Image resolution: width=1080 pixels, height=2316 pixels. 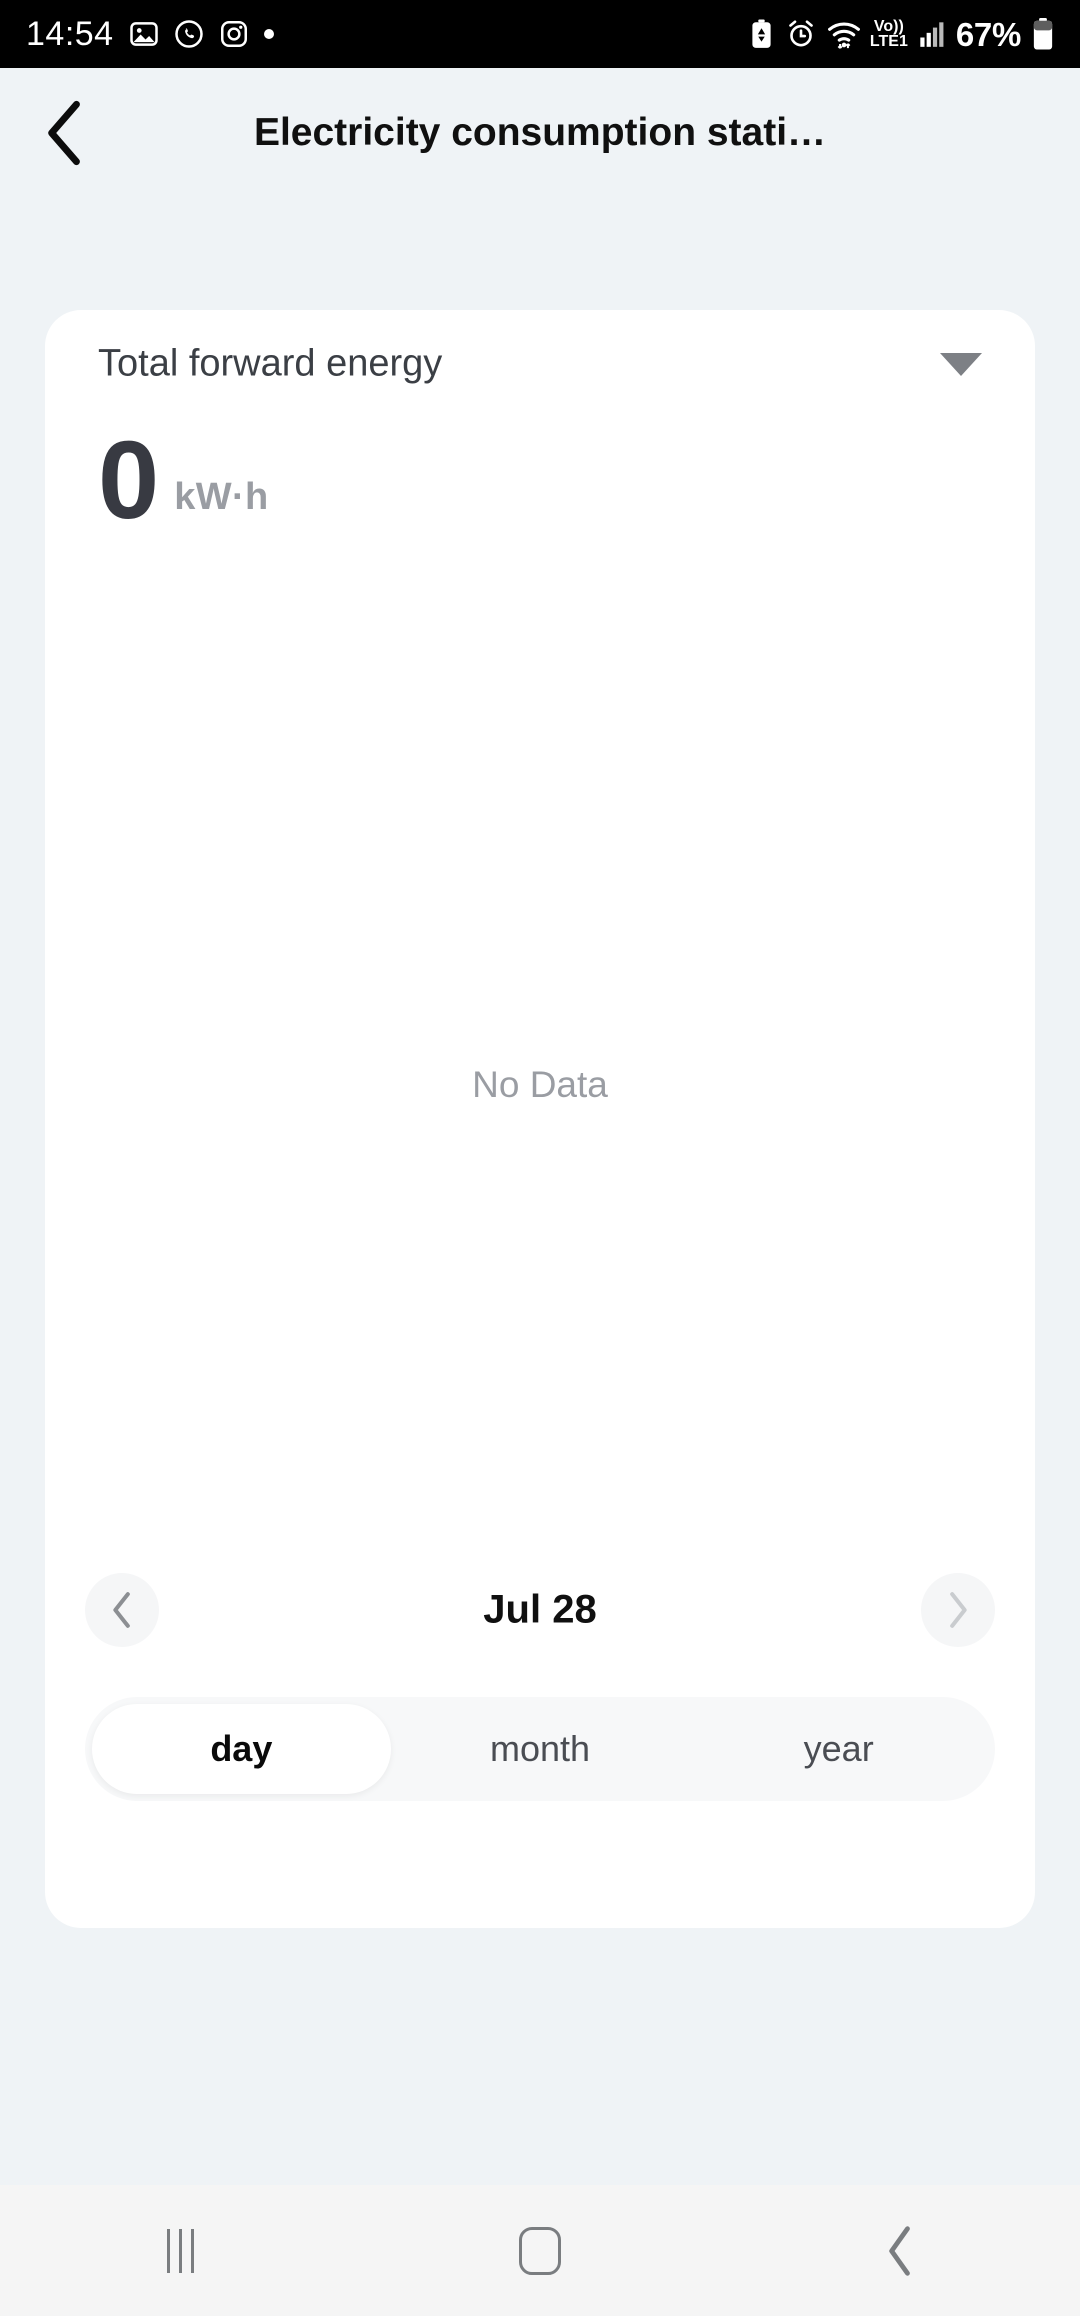 I want to click on back-chevron-icon, so click(x=64, y=133).